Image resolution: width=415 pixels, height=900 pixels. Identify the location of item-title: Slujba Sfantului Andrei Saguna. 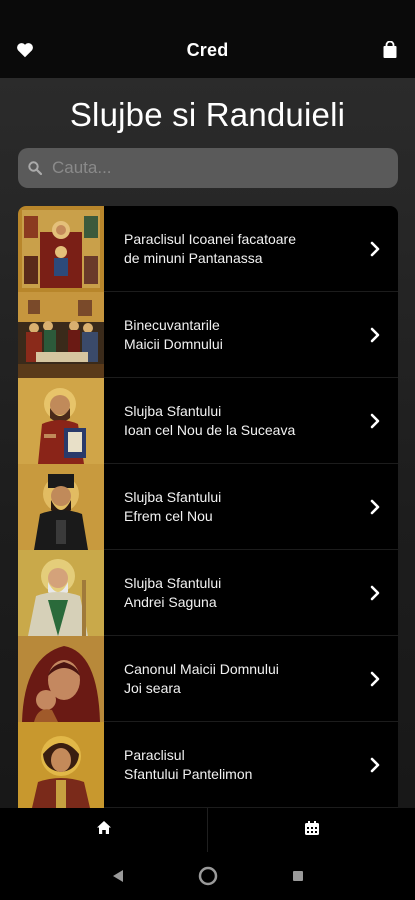
(232, 593).